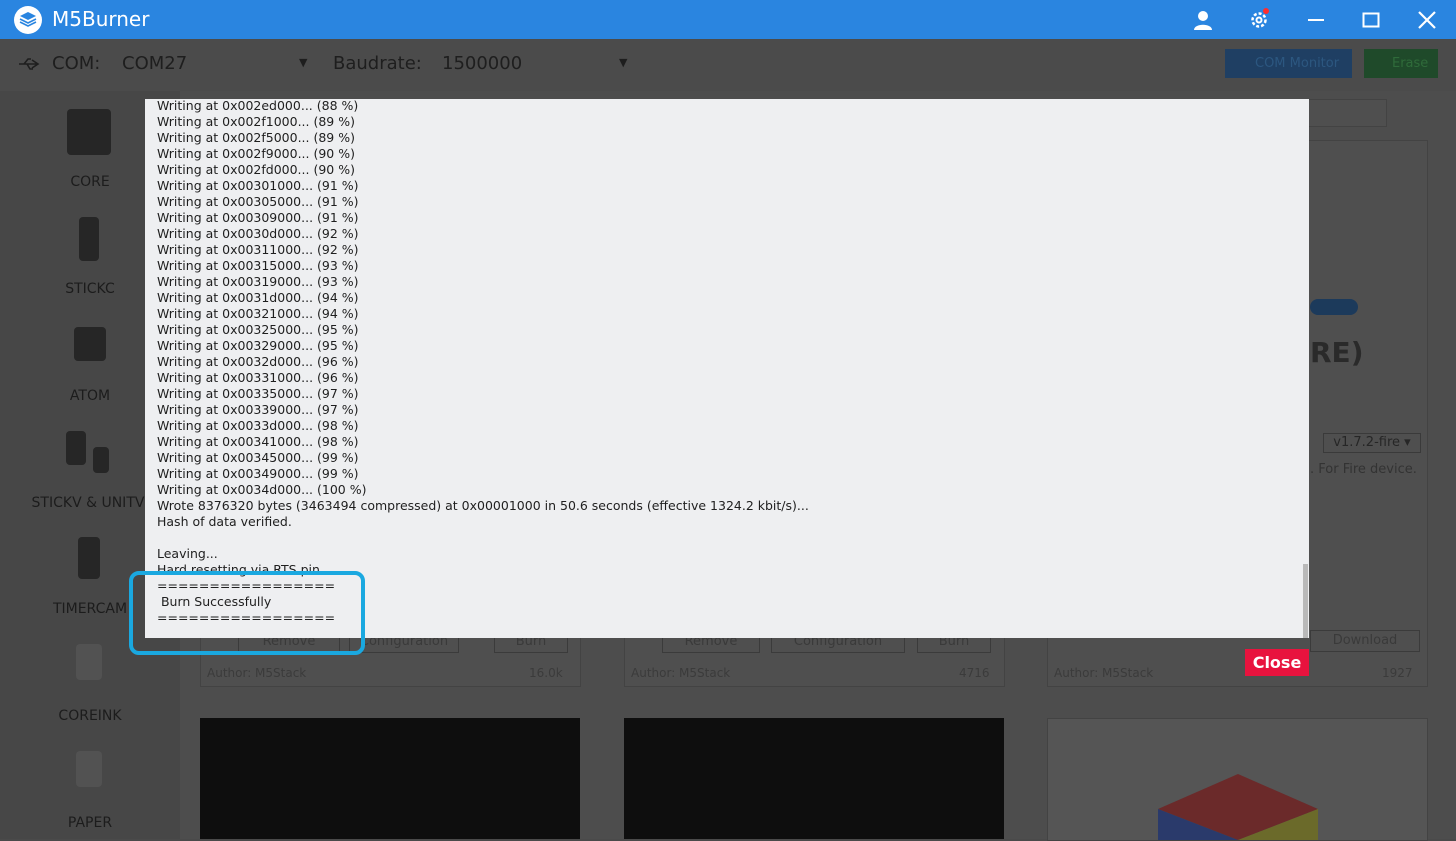  Describe the element at coordinates (974, 673) in the screenshot. I see `card-2-downloads: 4716` at that location.